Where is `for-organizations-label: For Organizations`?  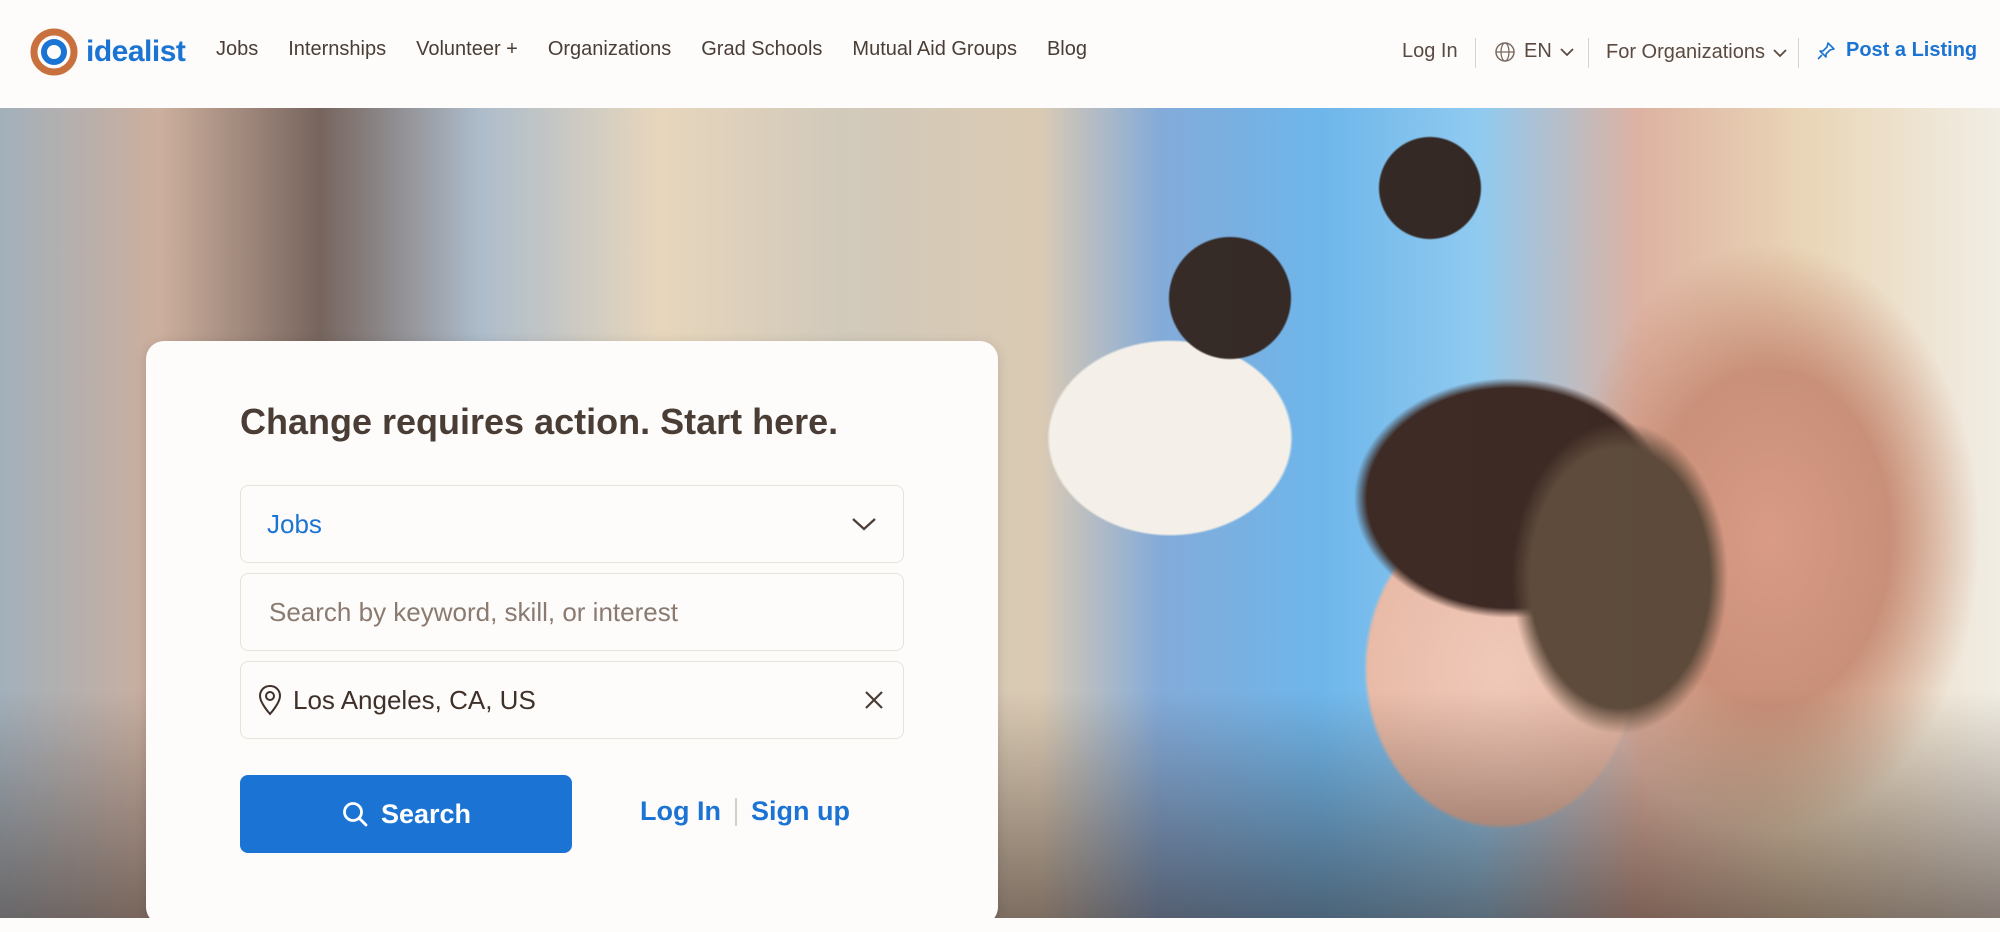
for-organizations-label: For Organizations is located at coordinates (1685, 52).